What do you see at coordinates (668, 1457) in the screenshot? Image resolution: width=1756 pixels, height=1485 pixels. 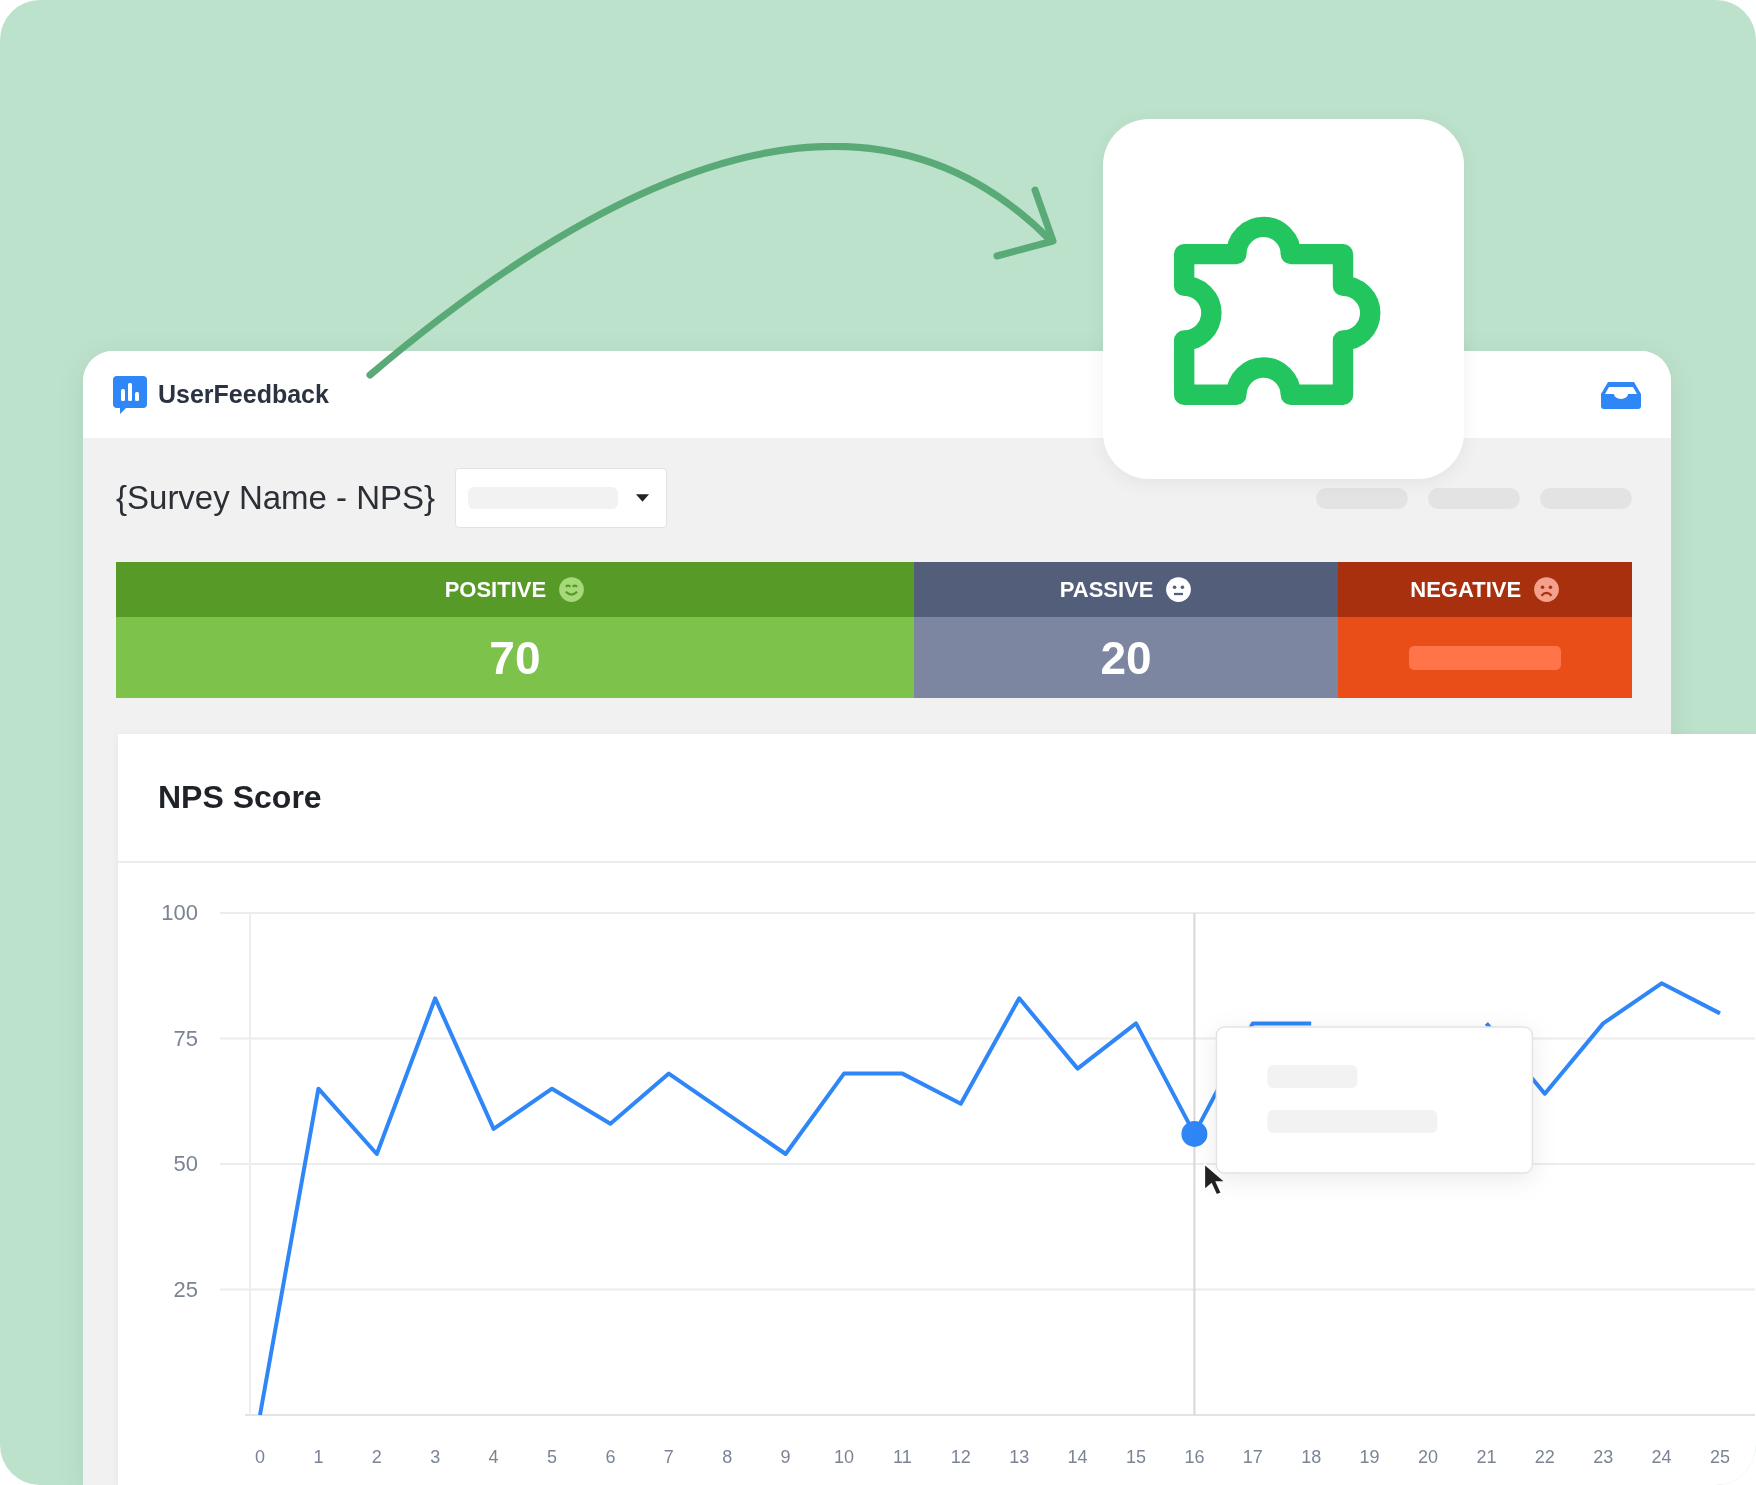 I see `x-axis-label: 7` at bounding box center [668, 1457].